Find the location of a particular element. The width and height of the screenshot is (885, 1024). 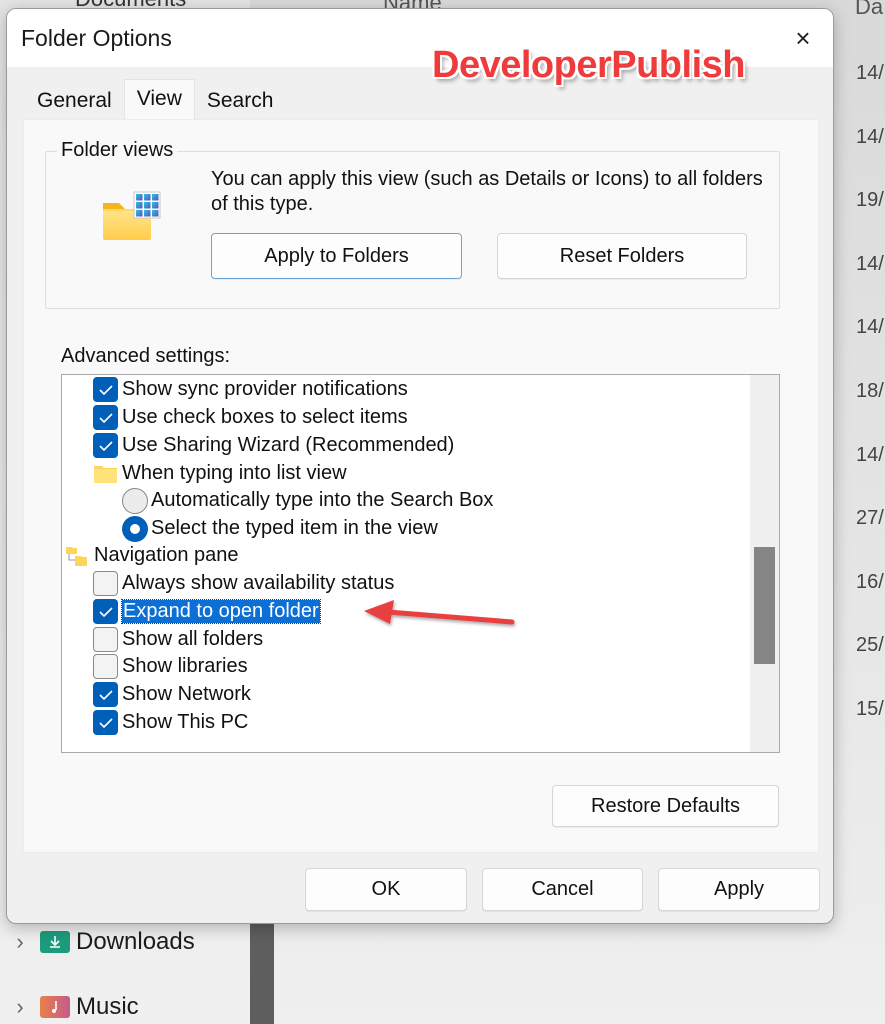

folder-view-icon is located at coordinates (131, 219).